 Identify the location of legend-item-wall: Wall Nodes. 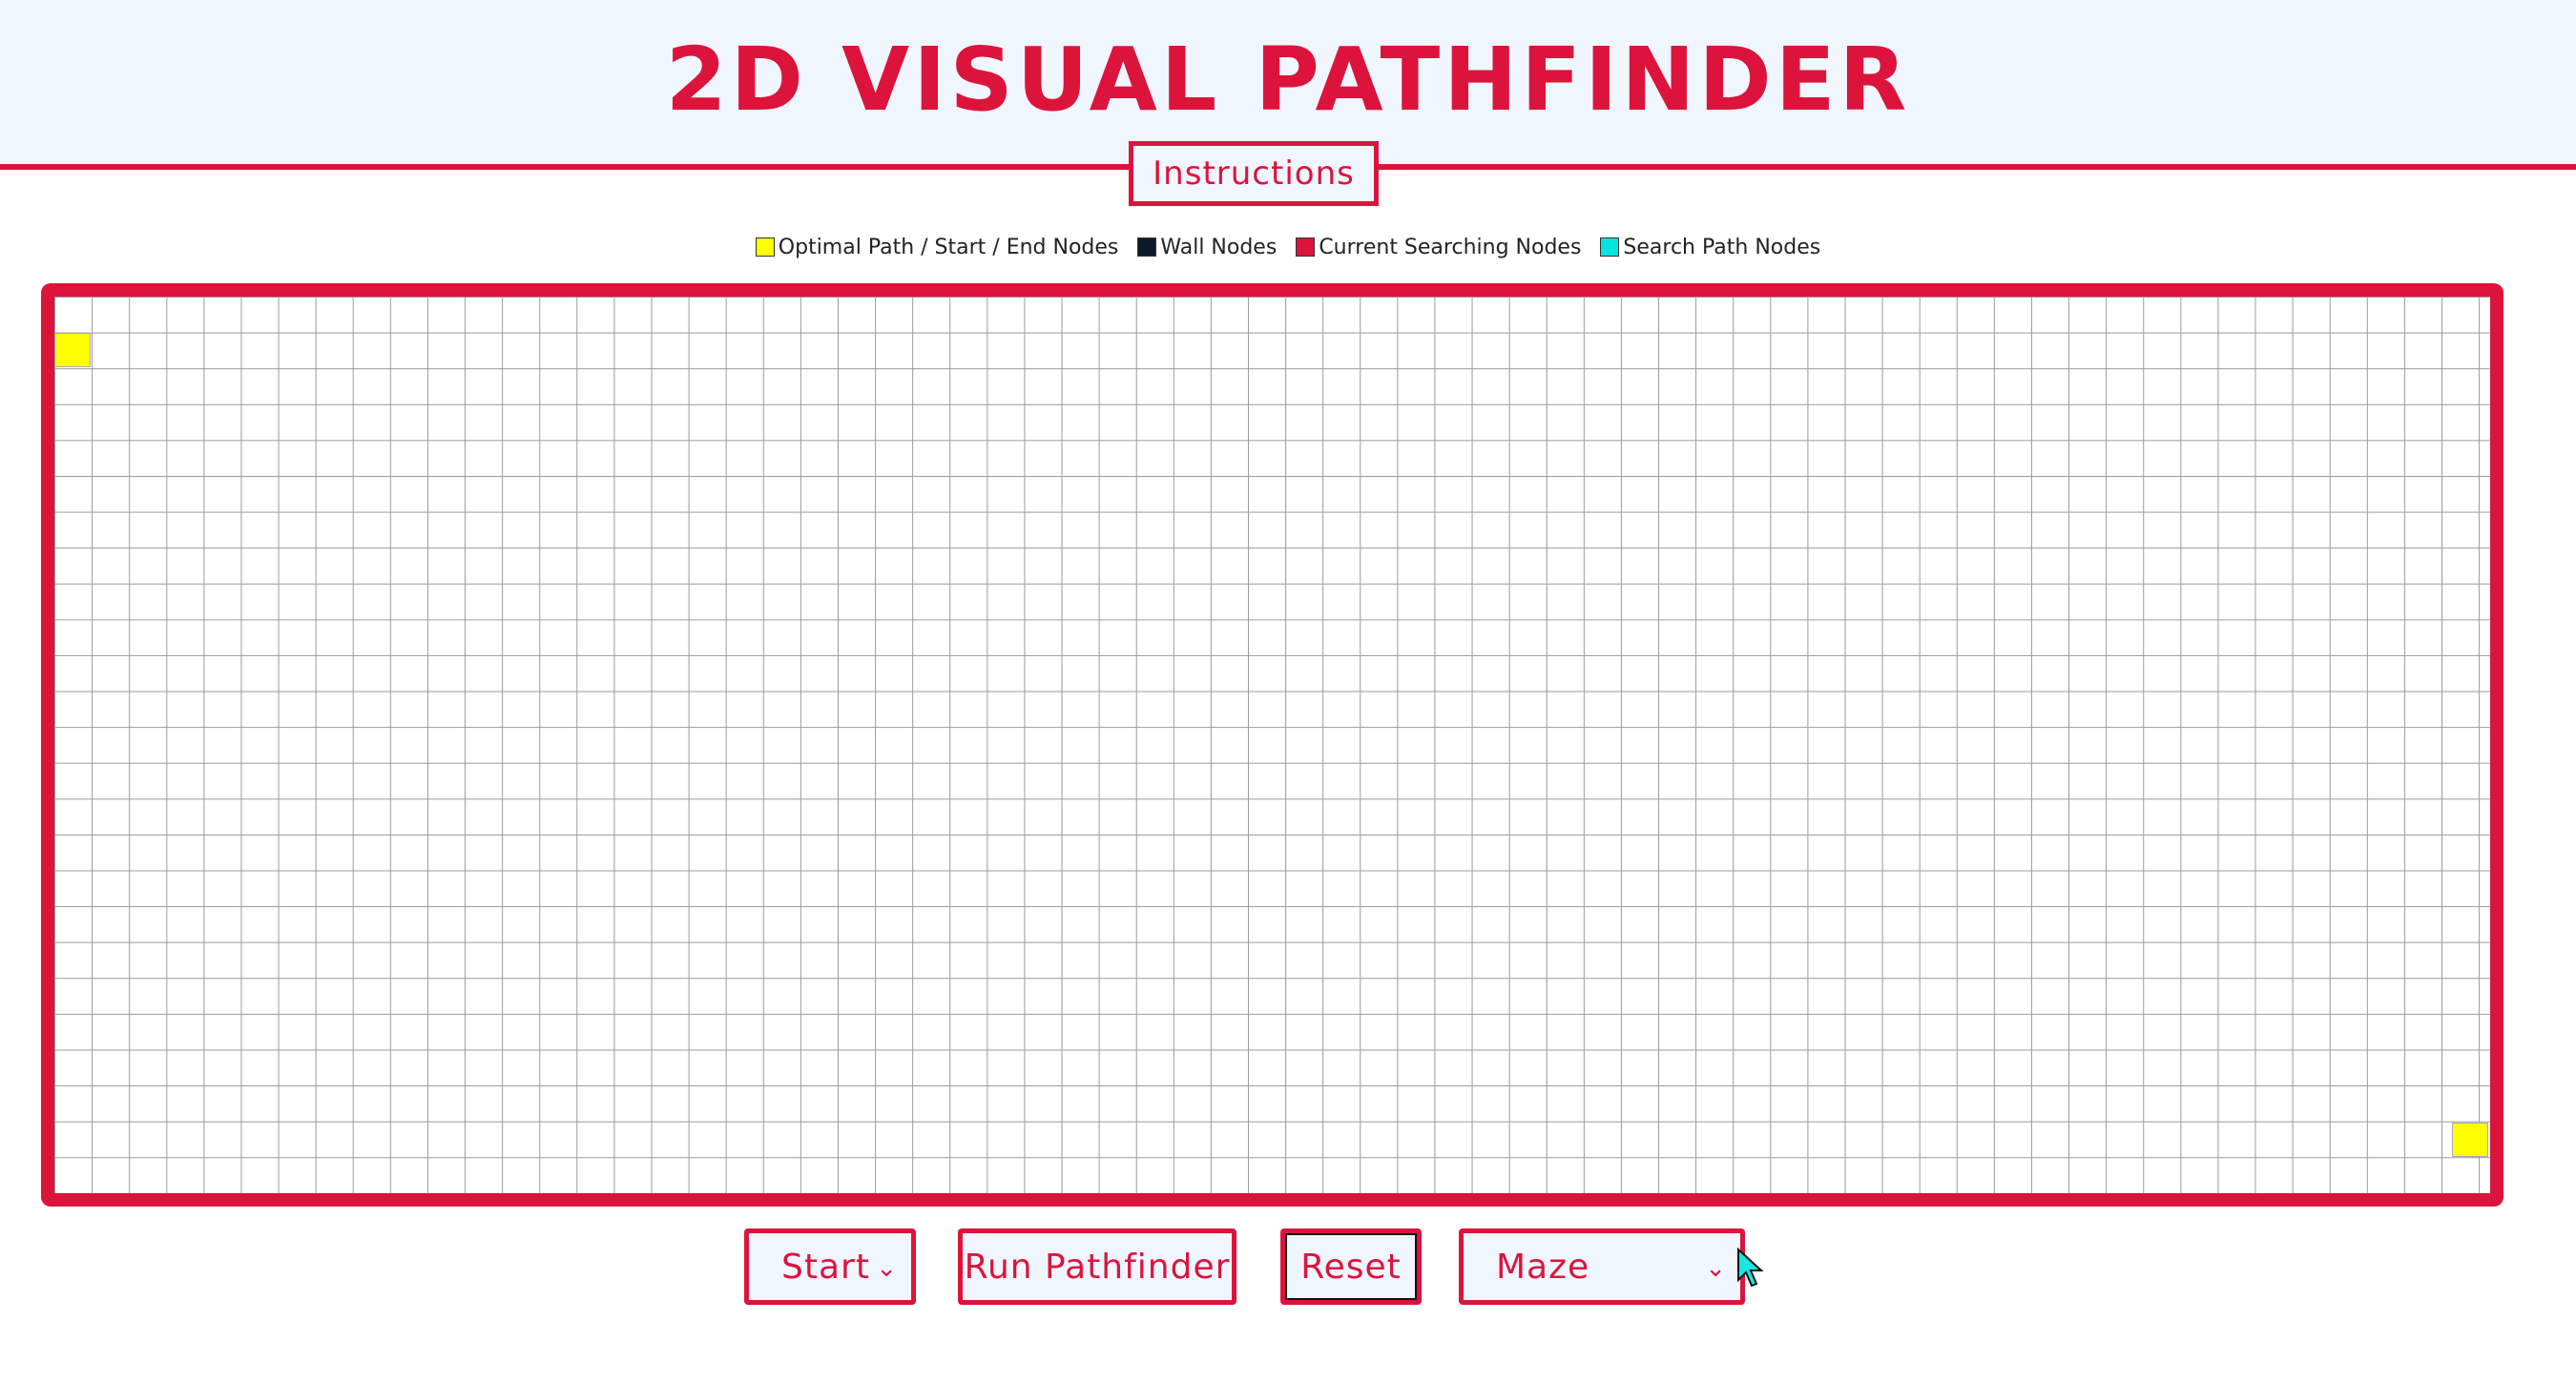
(1207, 247).